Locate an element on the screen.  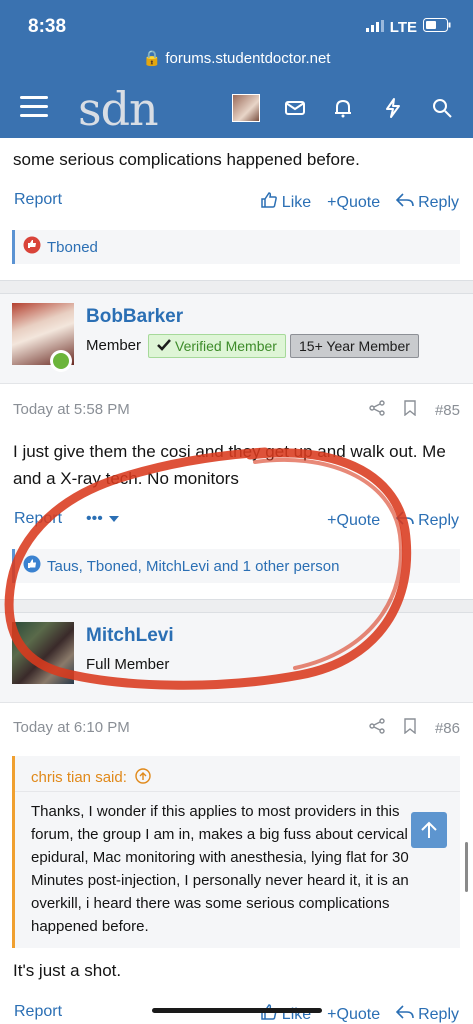
more-options-button: ••• is located at coordinates (102, 519).